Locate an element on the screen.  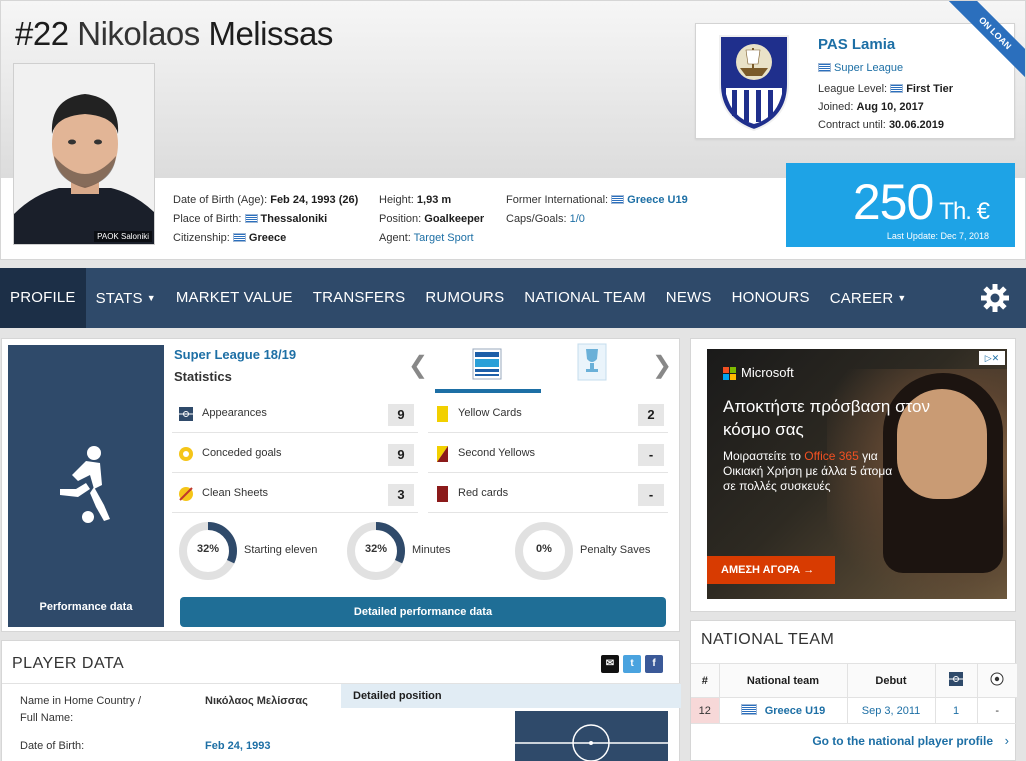
kicker-icon is located at coordinates (85, 484).